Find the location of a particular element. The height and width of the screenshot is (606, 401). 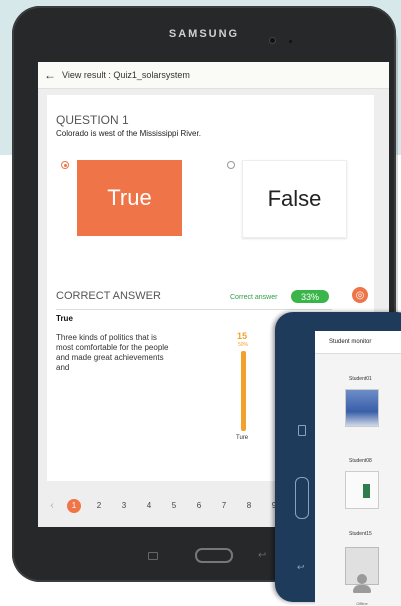

page-7: 7 is located at coordinates (224, 506).